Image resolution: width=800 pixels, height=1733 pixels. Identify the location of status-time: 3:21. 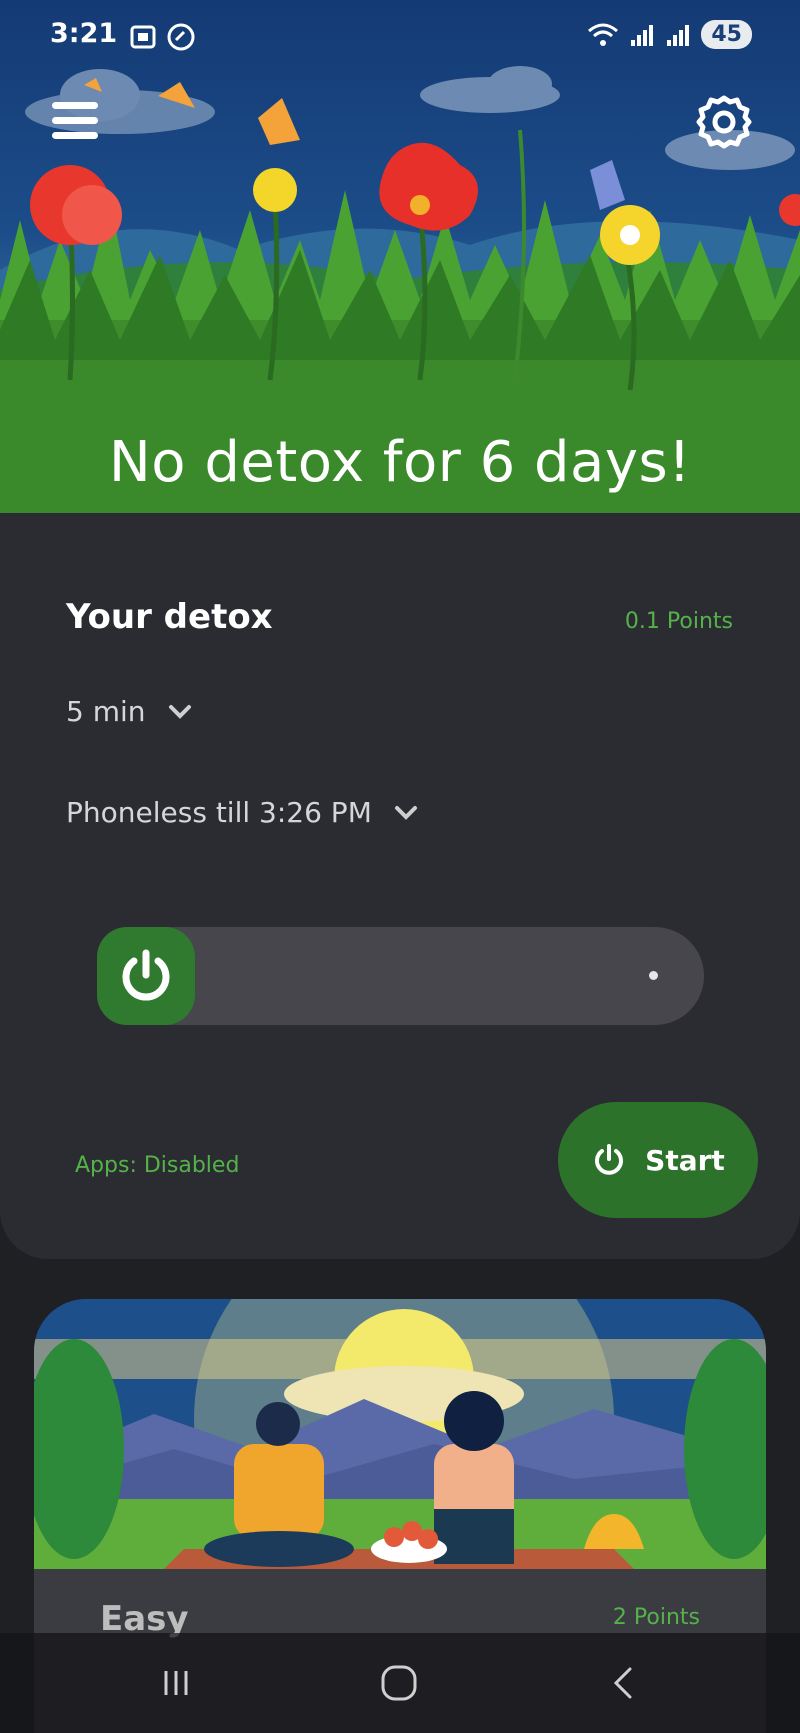
(84, 33).